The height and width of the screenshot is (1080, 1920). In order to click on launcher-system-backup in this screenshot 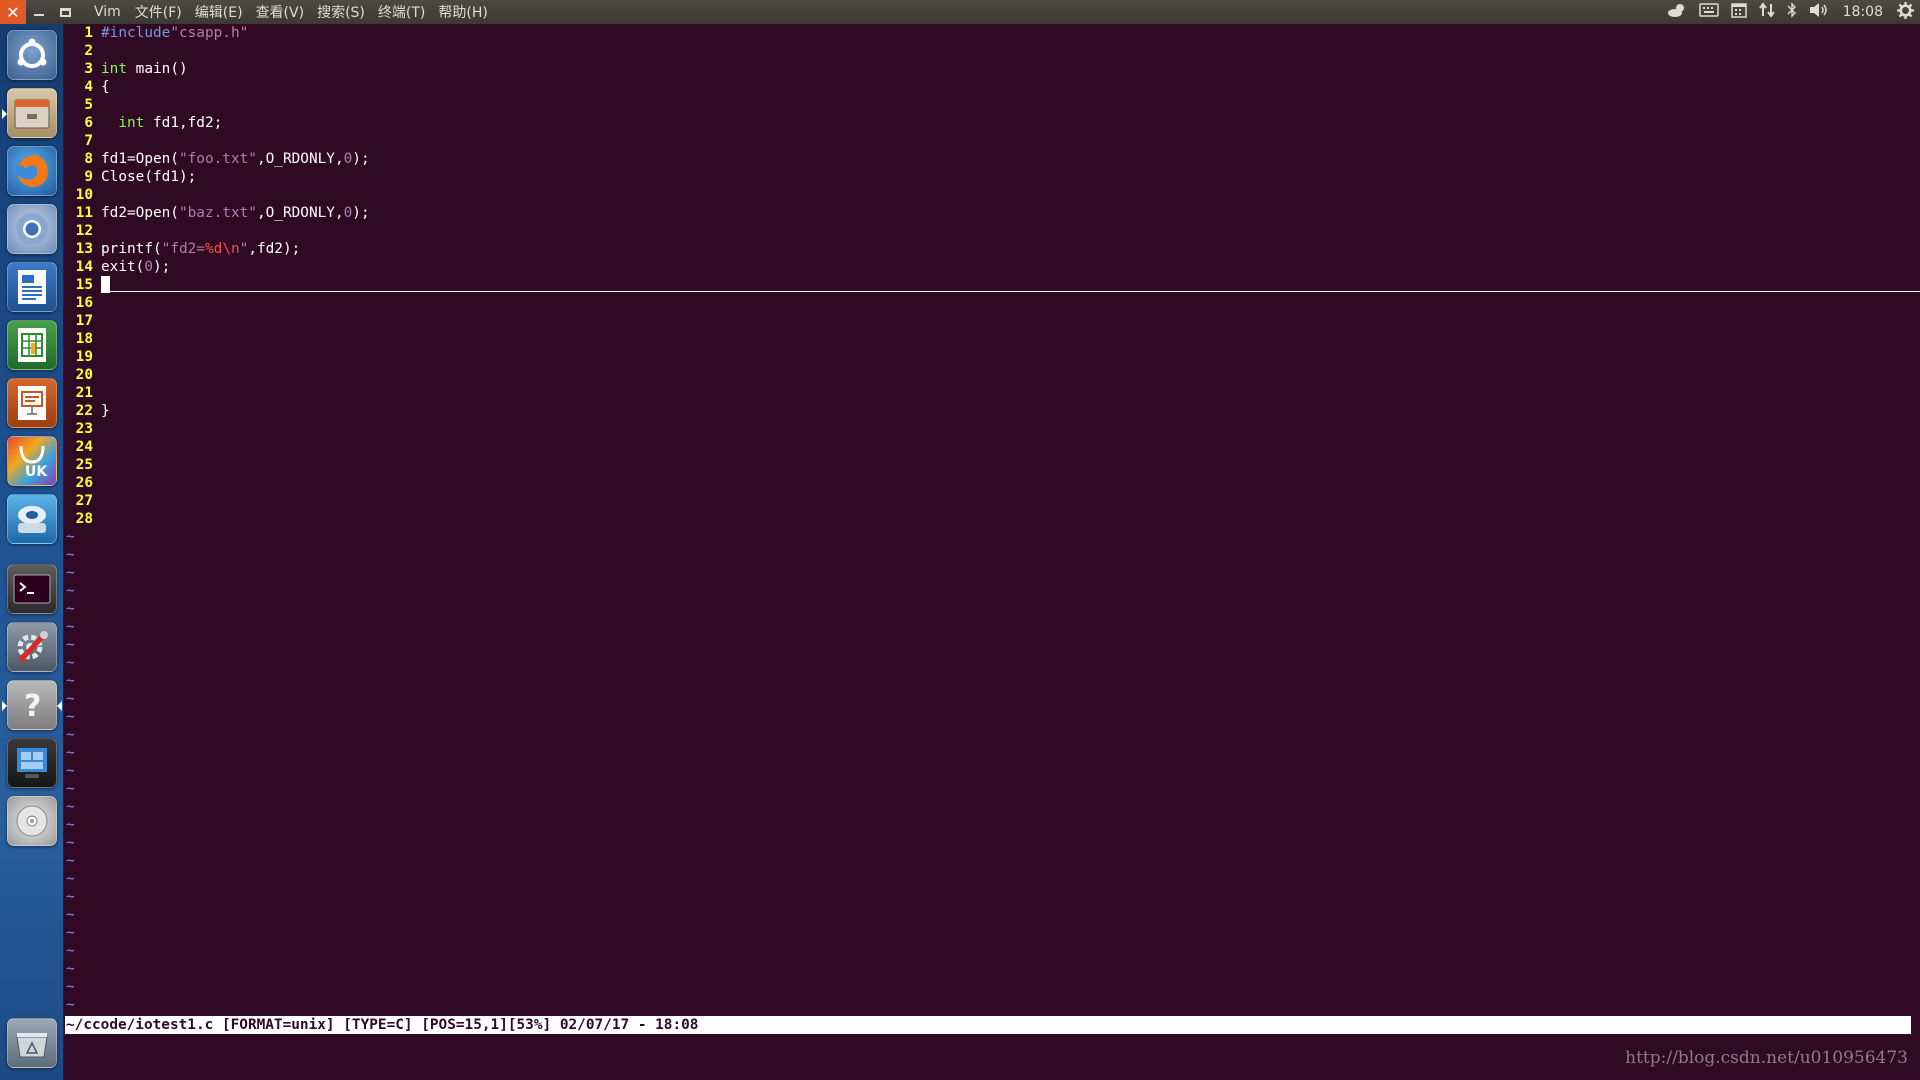, I will do `click(32, 519)`.